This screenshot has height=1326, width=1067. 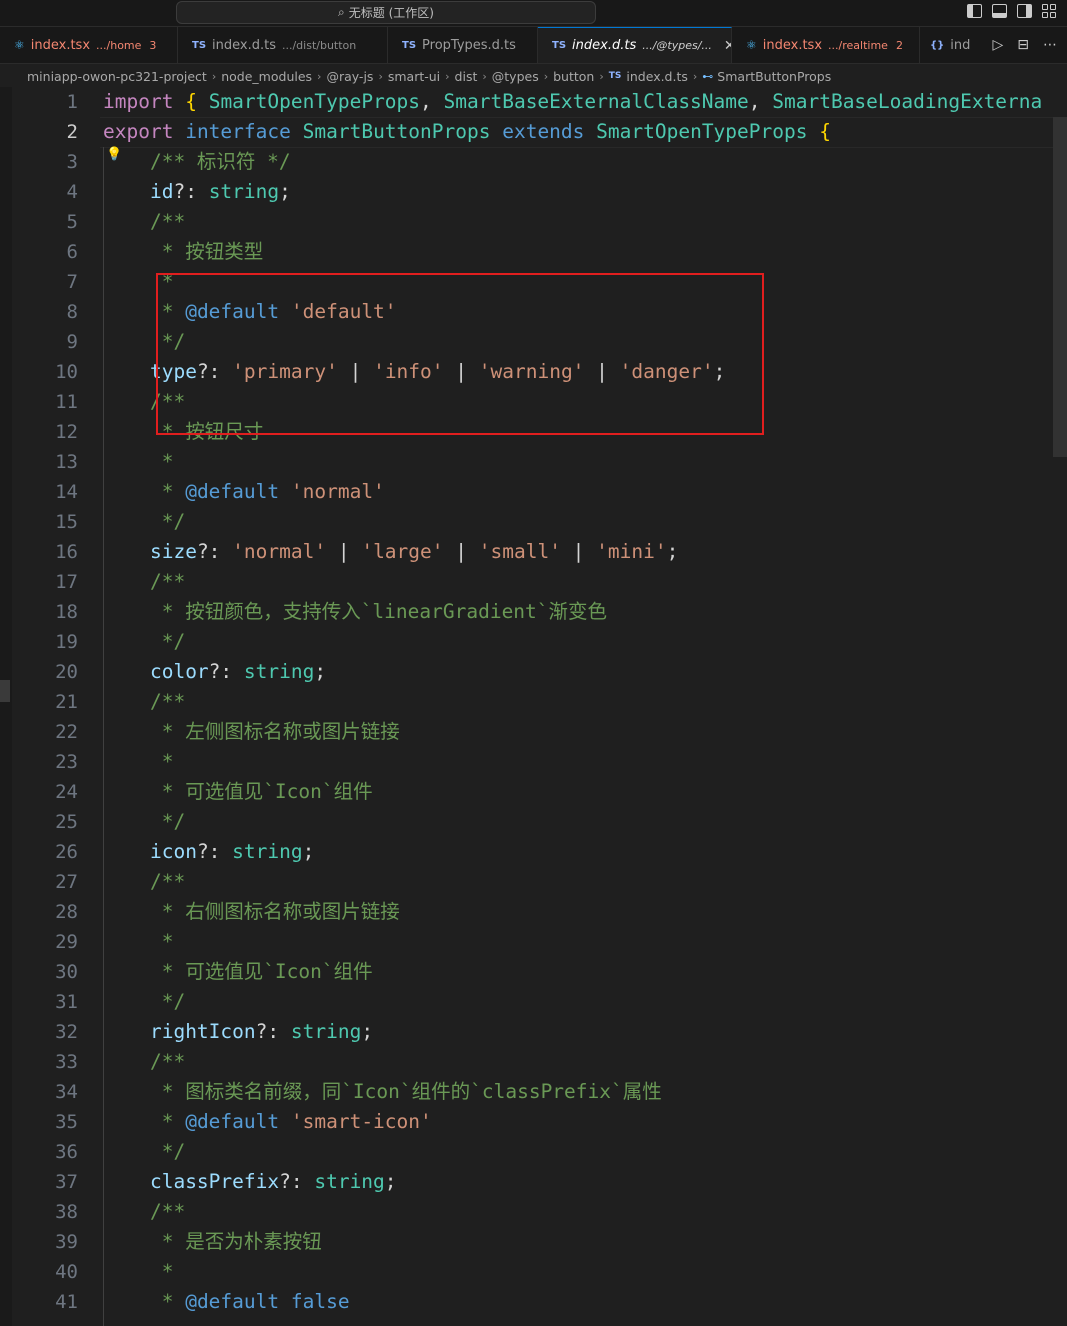 What do you see at coordinates (826, 45) in the screenshot?
I see `tab-index-tsx-realtime: ⚛ index.tsx .../realtime 2` at bounding box center [826, 45].